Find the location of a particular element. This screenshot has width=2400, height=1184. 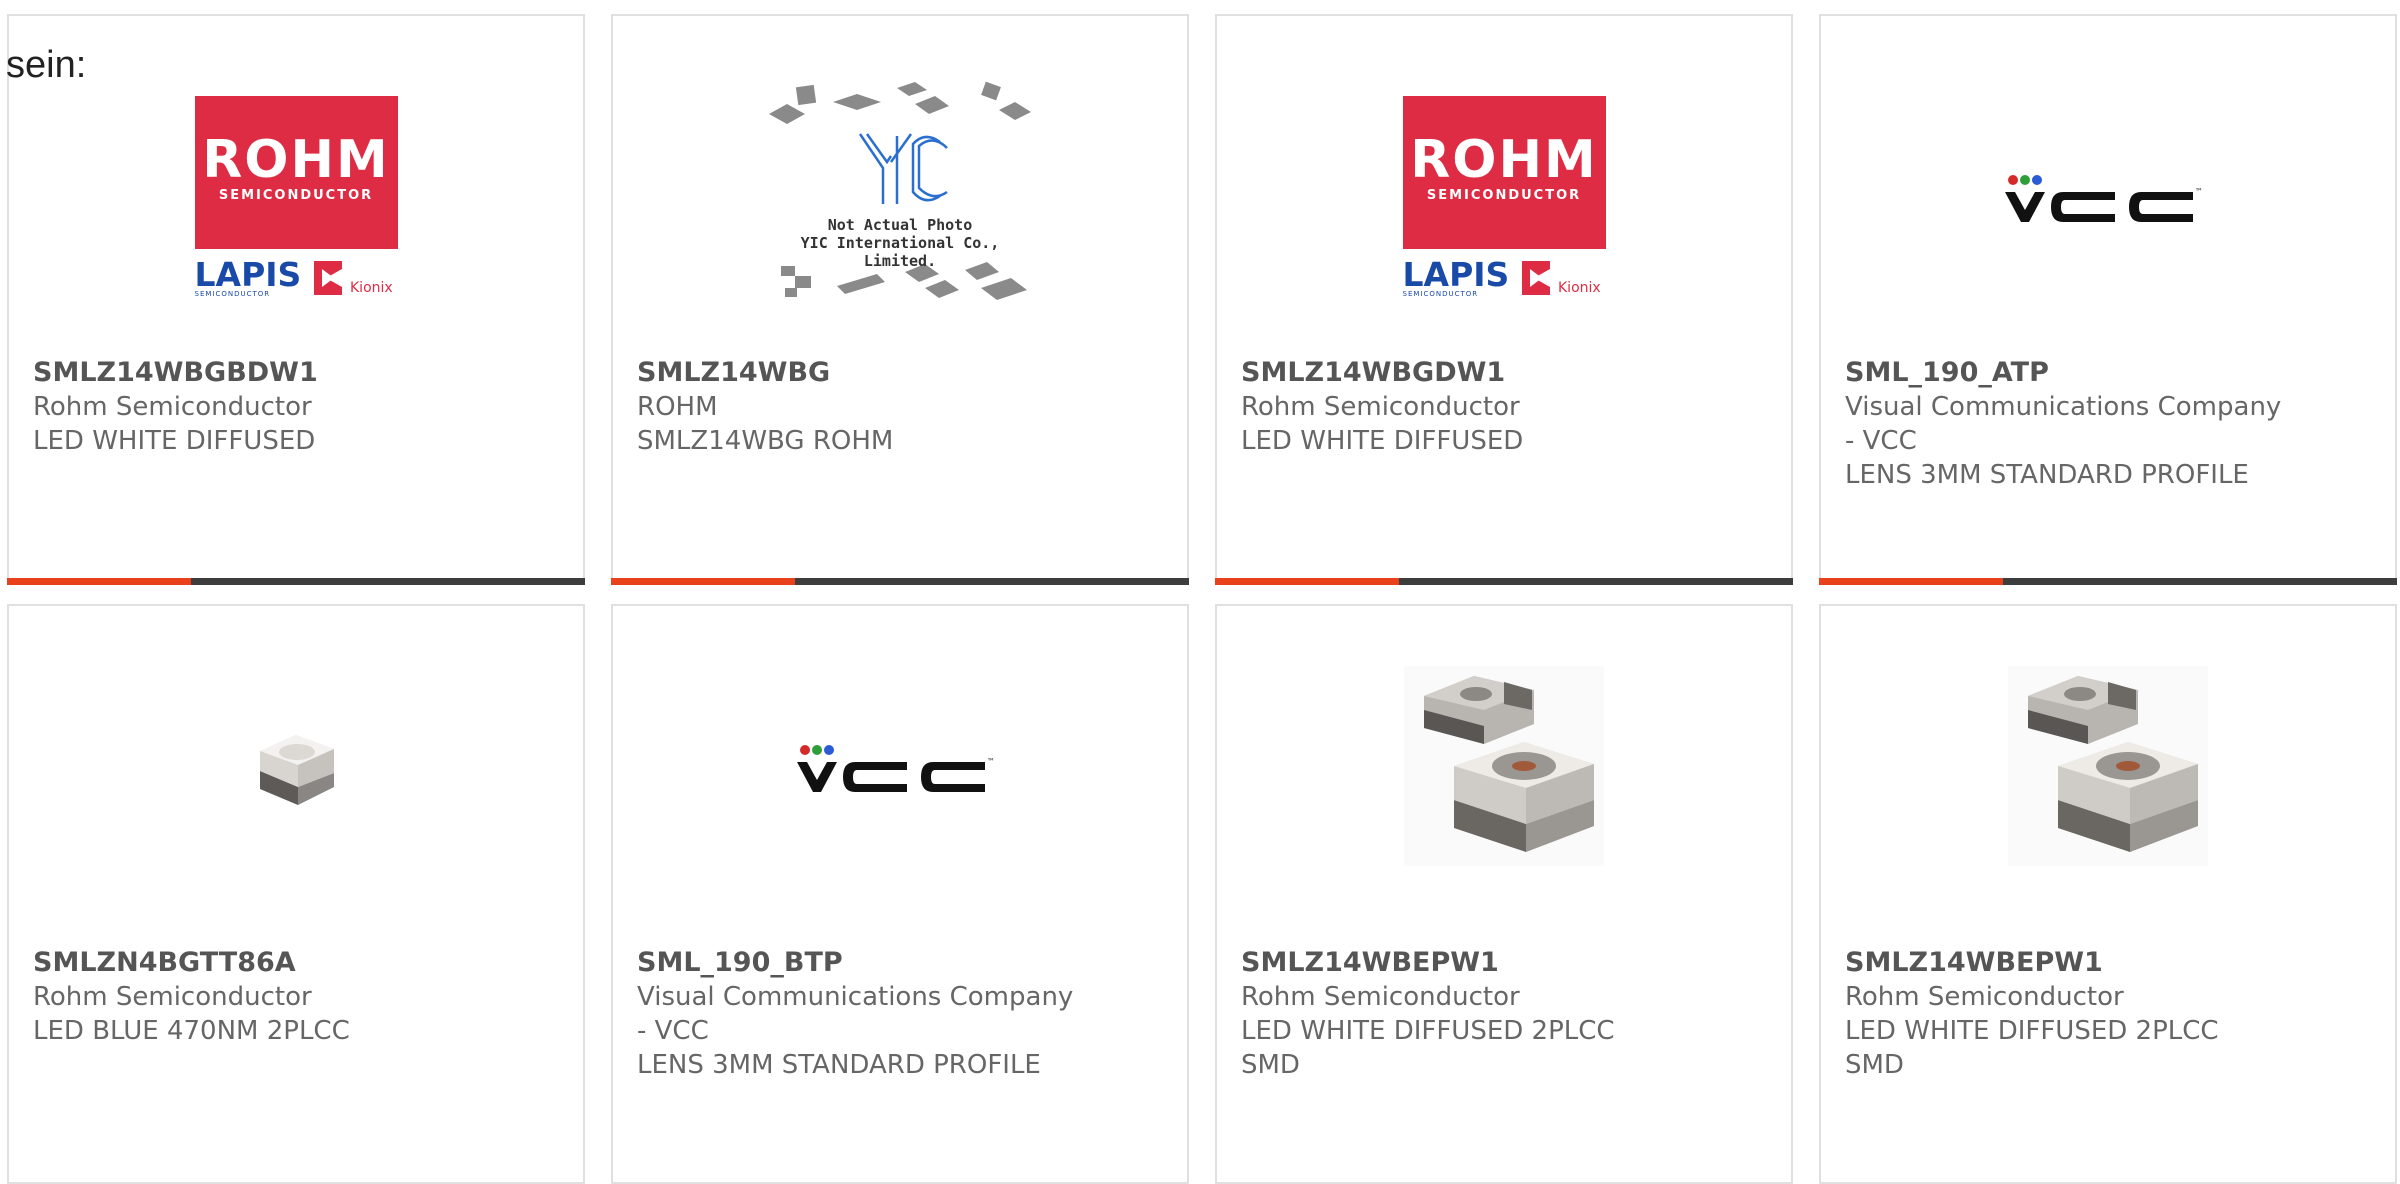

yic-caption-line1: Not Actual Photo is located at coordinates (900, 225).